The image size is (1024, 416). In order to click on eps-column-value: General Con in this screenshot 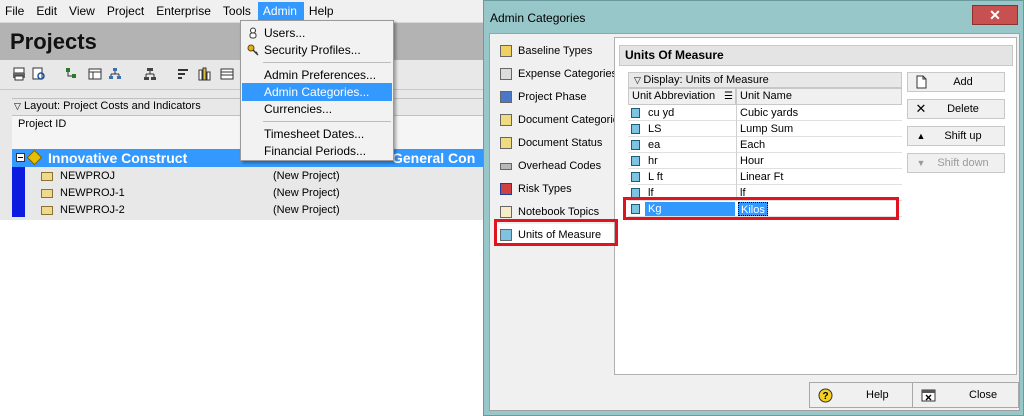, I will do `click(434, 158)`.